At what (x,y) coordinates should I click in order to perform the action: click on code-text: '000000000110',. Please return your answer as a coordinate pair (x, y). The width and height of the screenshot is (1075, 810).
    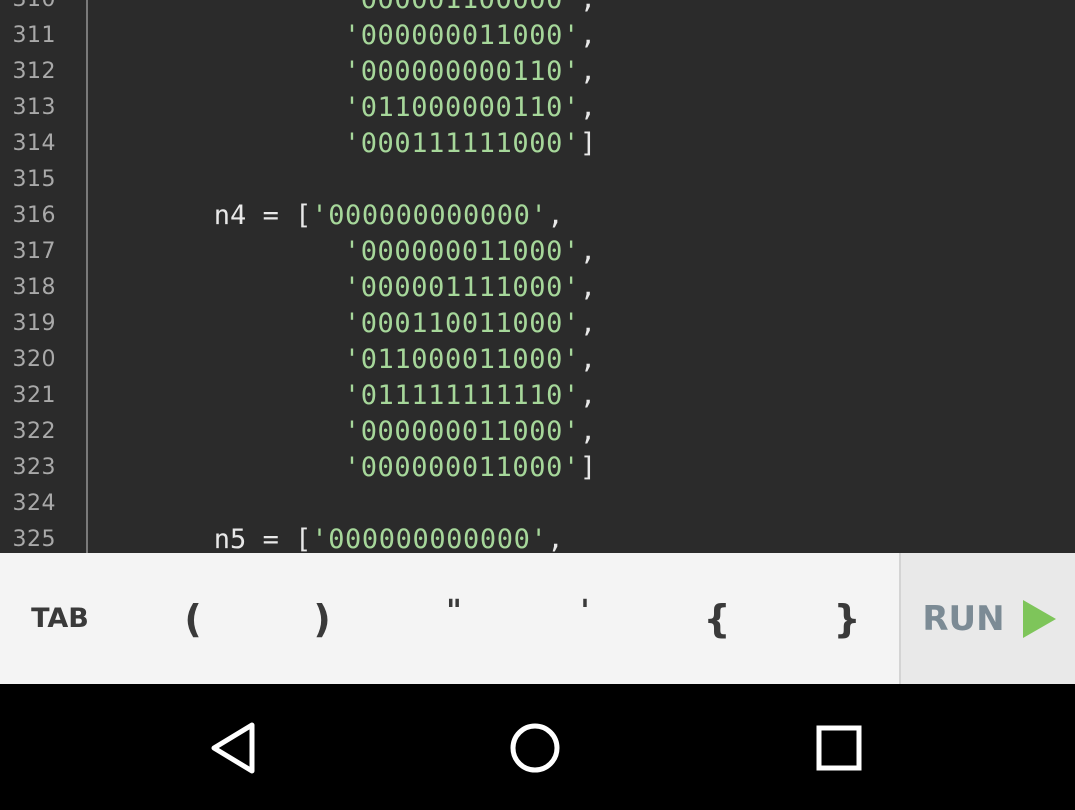
    Looking at the image, I should click on (348, 71).